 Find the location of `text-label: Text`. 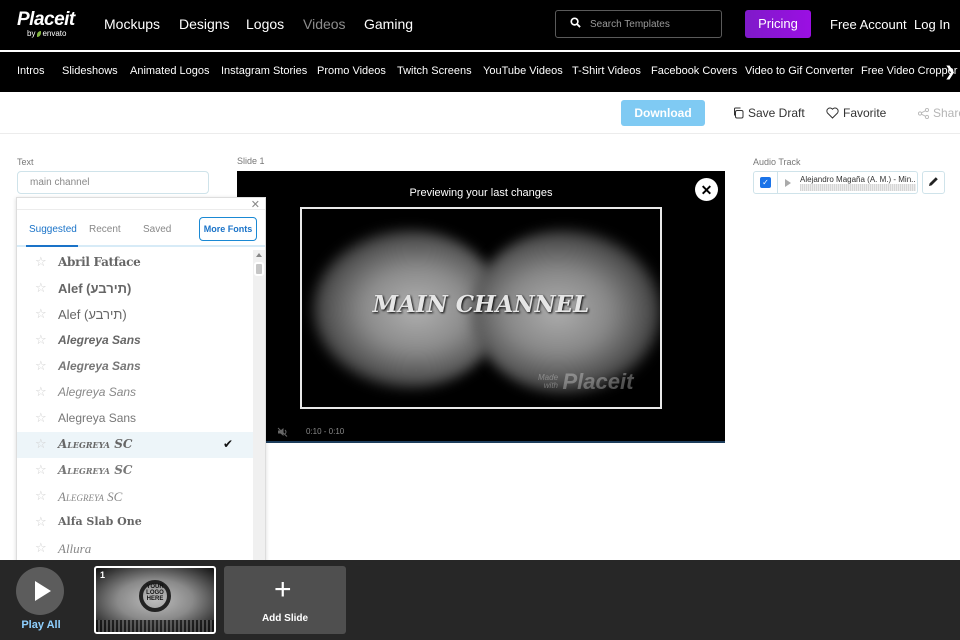

text-label: Text is located at coordinates (25, 162).